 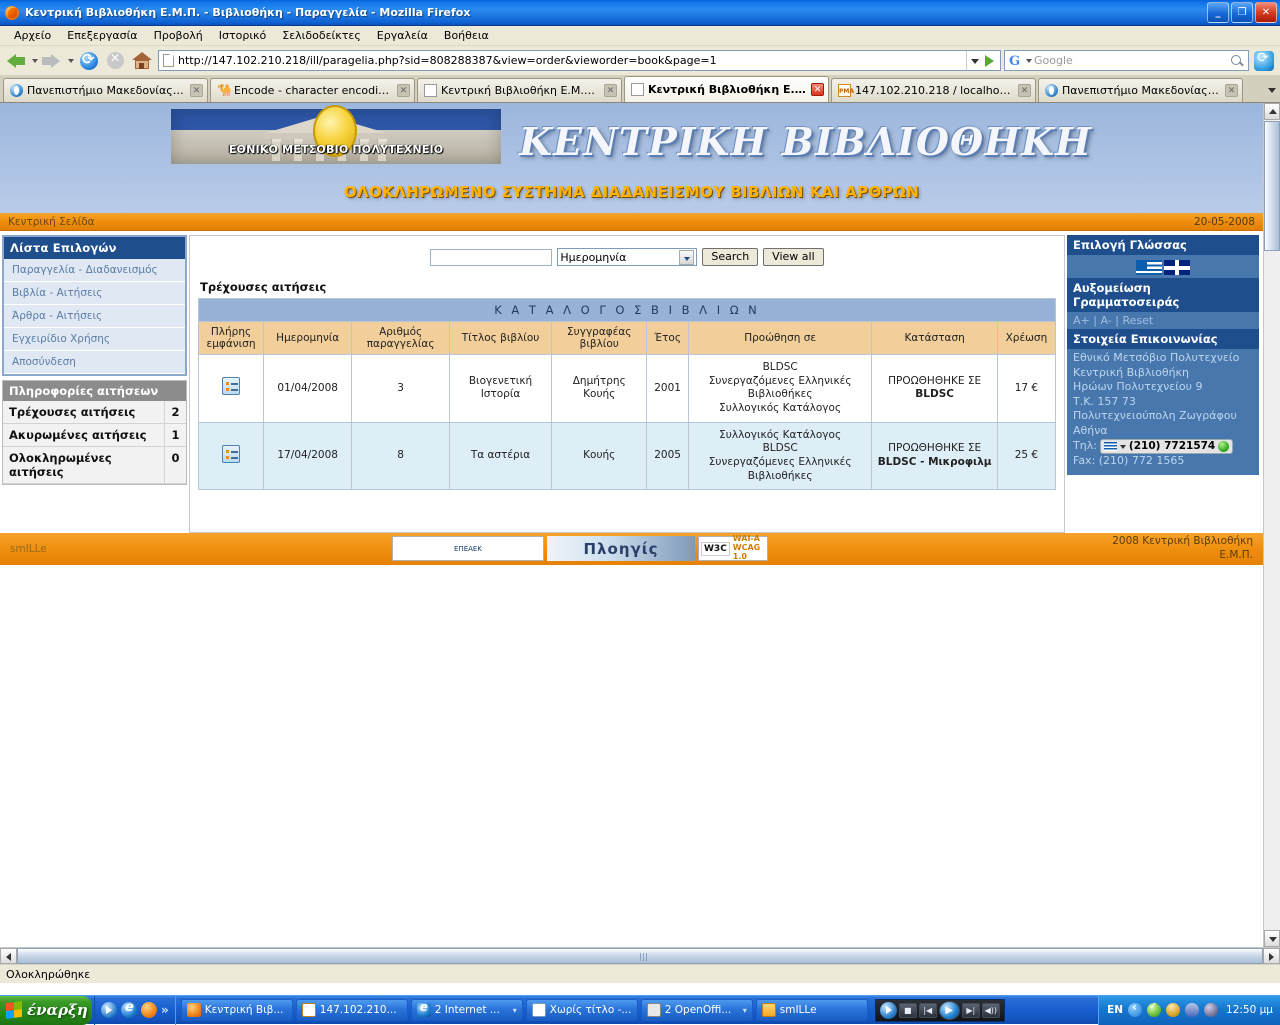 I want to click on stop-button: ■, so click(x=907, y=1010).